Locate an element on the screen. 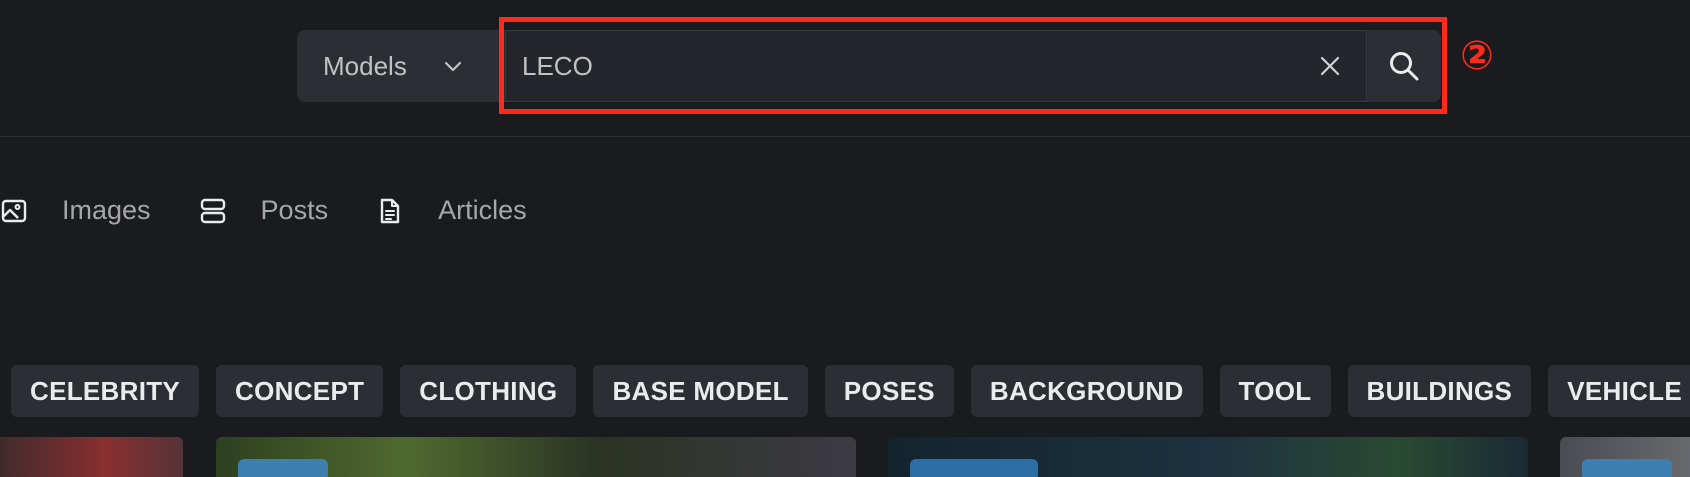 This screenshot has width=1690, height=477. chip-poses: POSES is located at coordinates (889, 391).